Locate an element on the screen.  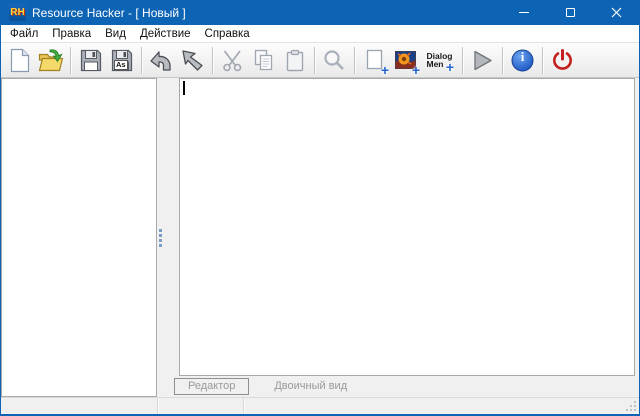
arrow-forward-button is located at coordinates (192, 60).